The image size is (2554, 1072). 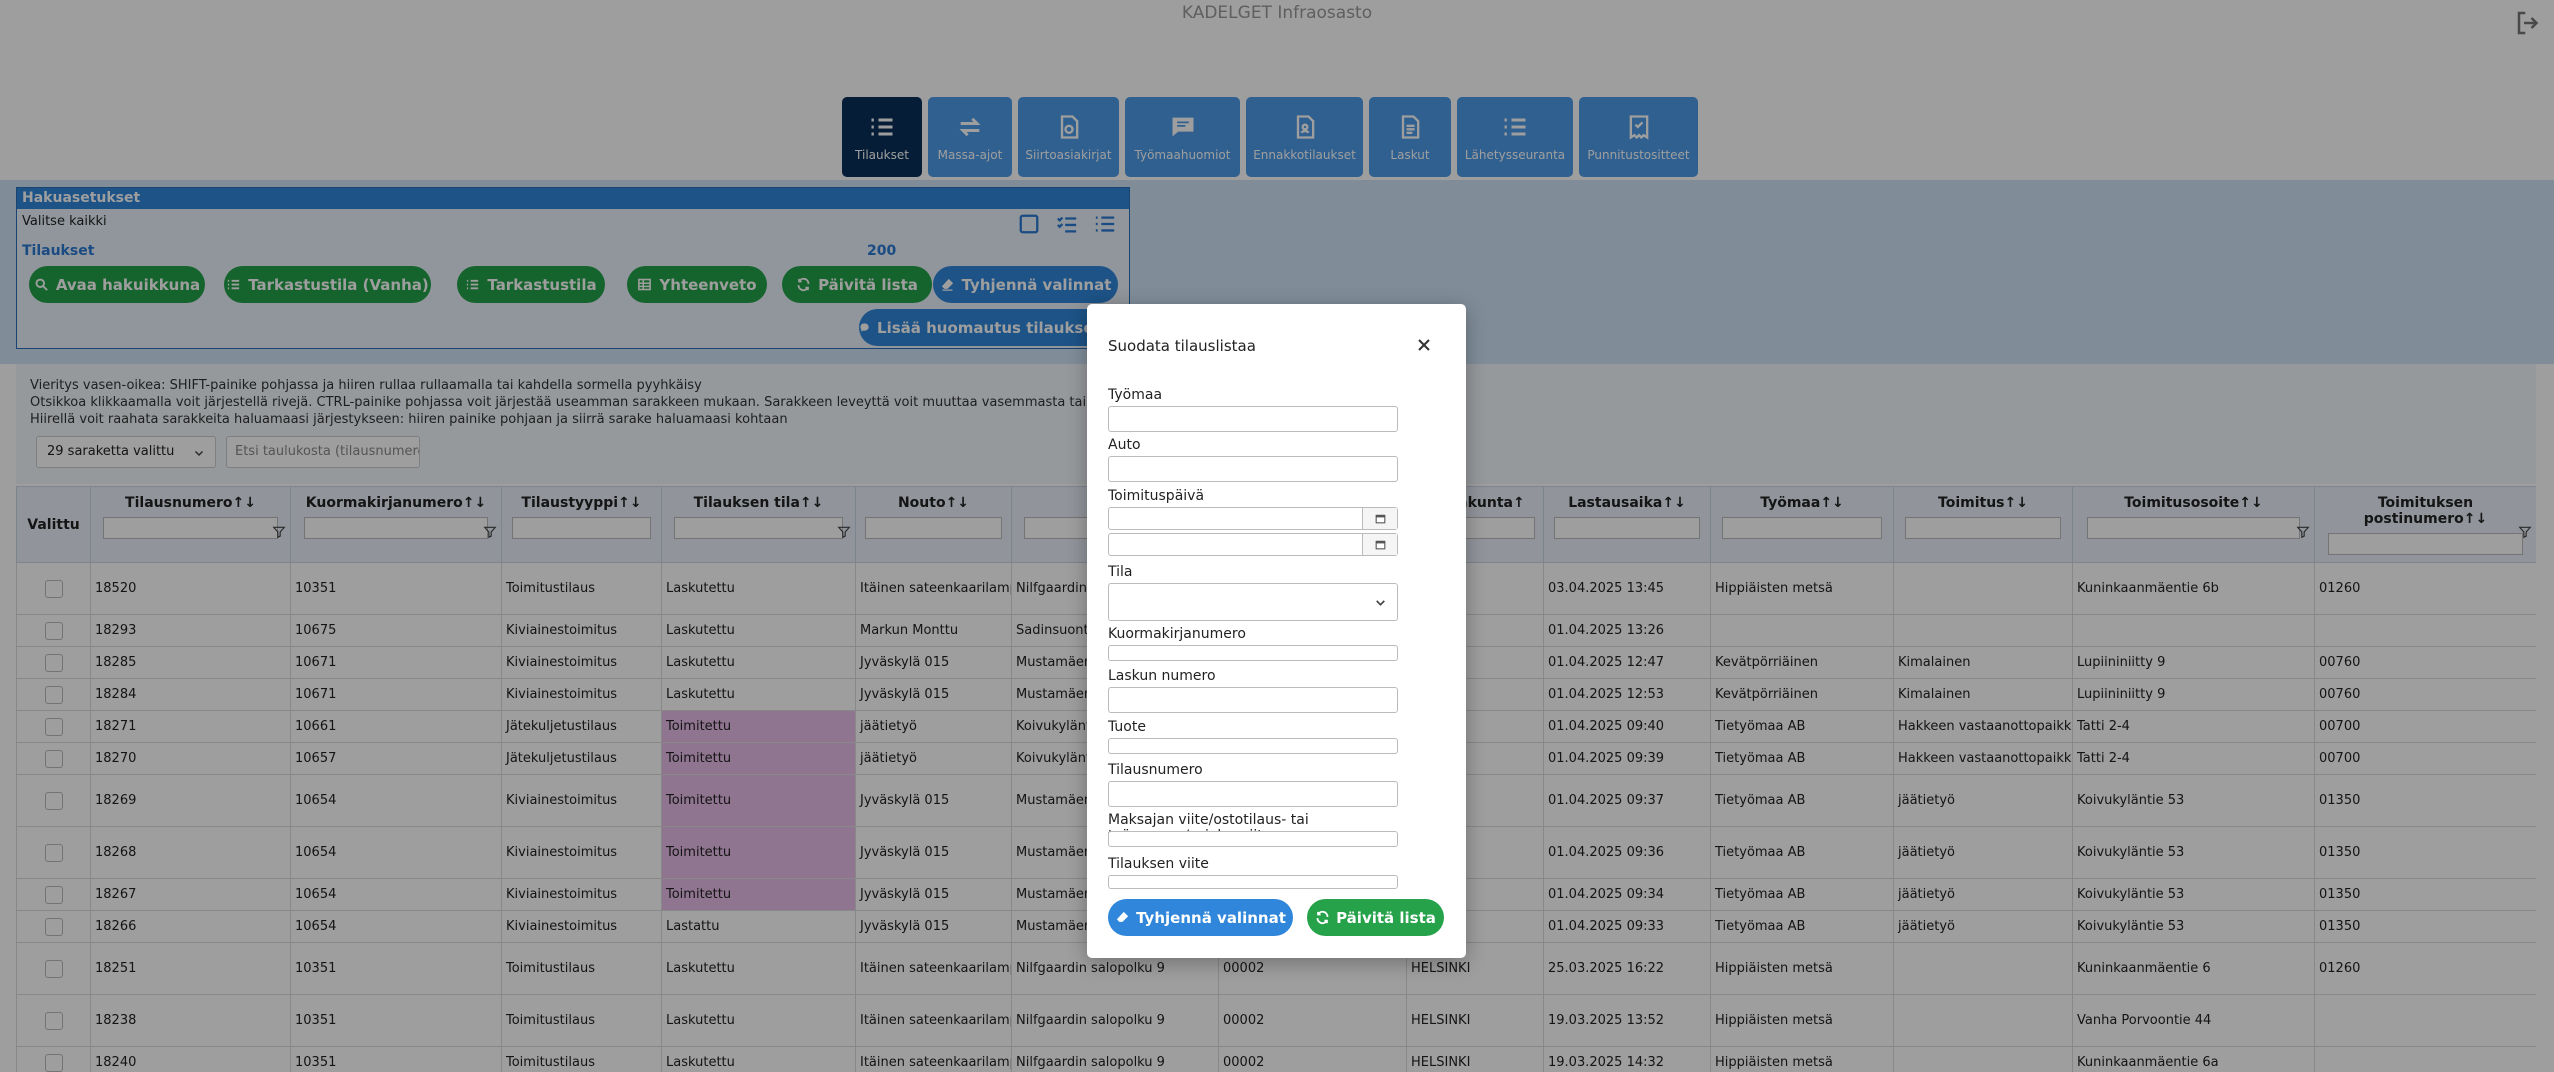 What do you see at coordinates (1322, 917) in the screenshot?
I see `refresh-icon` at bounding box center [1322, 917].